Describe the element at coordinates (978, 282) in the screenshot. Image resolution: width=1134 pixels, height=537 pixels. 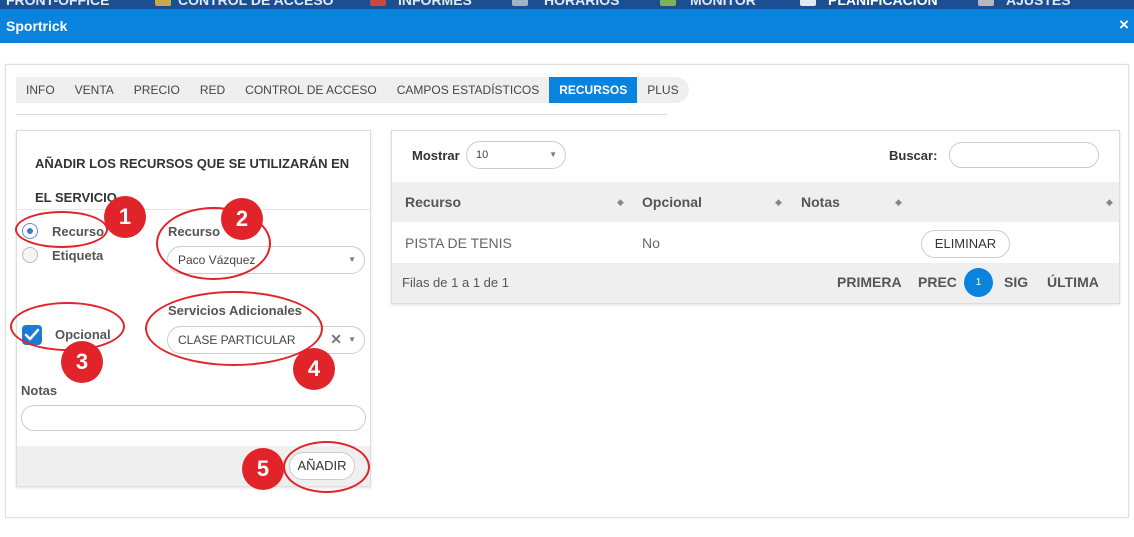
I see `pagination-current-page: 1` at that location.